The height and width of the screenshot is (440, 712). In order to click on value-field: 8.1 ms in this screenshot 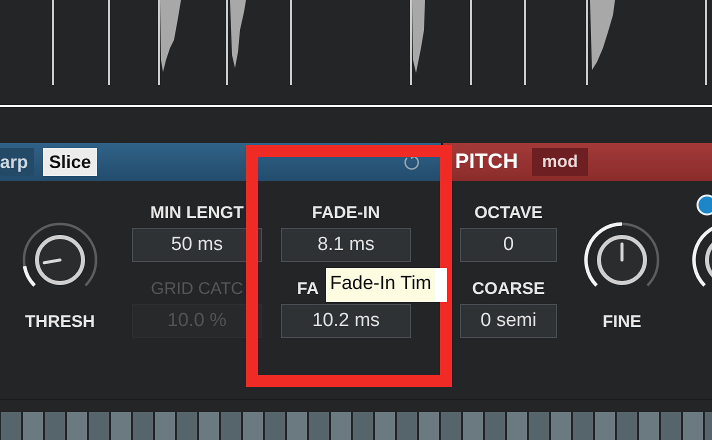, I will do `click(346, 245)`.